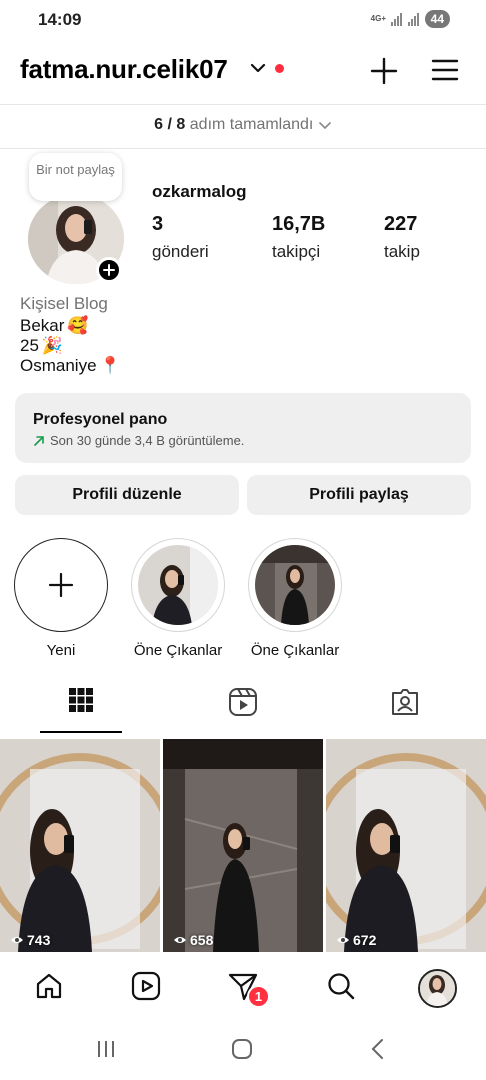 The image size is (486, 1080). Describe the element at coordinates (147, 440) in the screenshot. I see `dashboard-subtitle-text: Son 30 günde 3,4 B görüntüleme.` at that location.